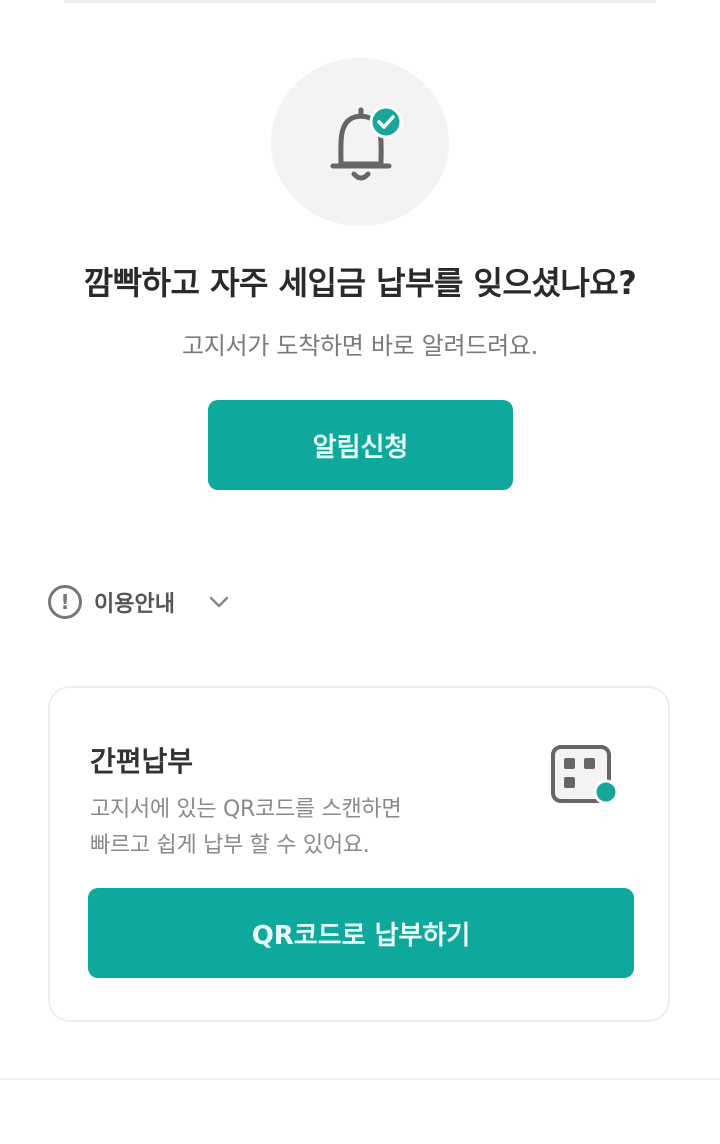 The image size is (720, 1144). What do you see at coordinates (359, 346) in the screenshot?
I see `notice-subline: 고지서가 도착하면 바로 알려드려요.` at bounding box center [359, 346].